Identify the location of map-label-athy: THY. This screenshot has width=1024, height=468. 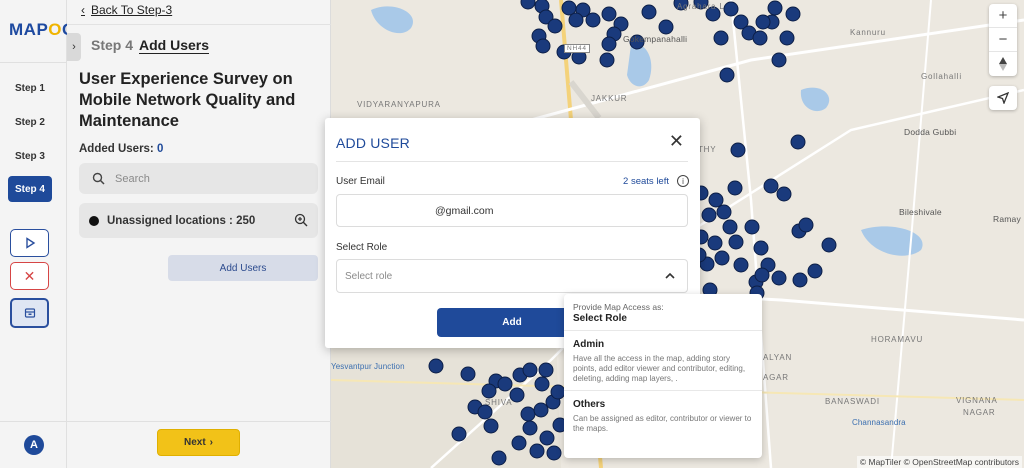
(707, 149).